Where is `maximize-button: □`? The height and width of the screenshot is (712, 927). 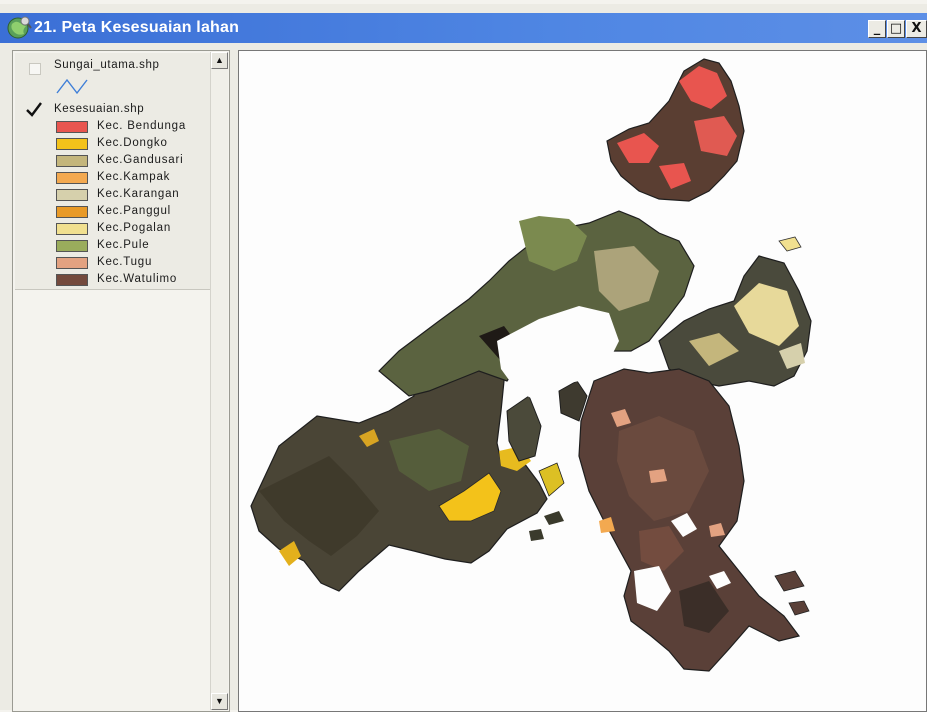
maximize-button: □ is located at coordinates (896, 29).